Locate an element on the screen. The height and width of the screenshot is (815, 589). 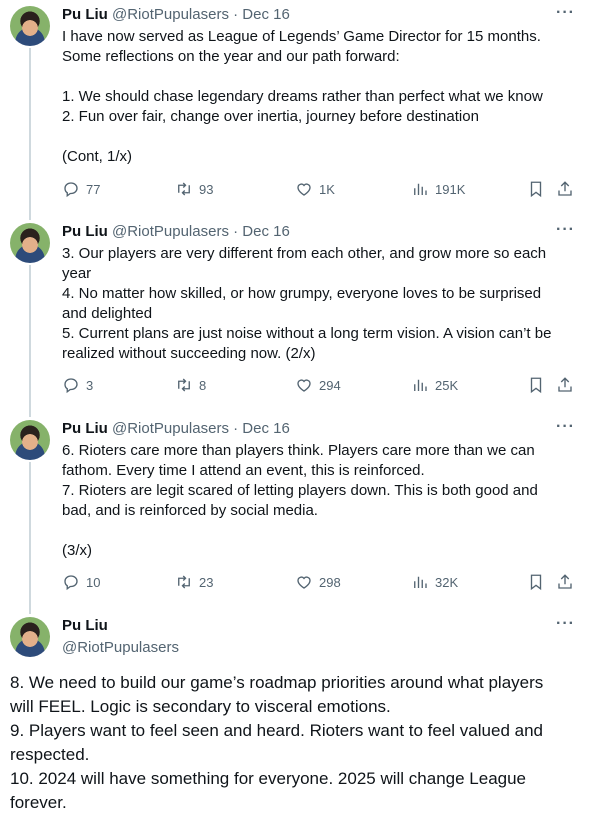
repost-count: 8 is located at coordinates (203, 385).